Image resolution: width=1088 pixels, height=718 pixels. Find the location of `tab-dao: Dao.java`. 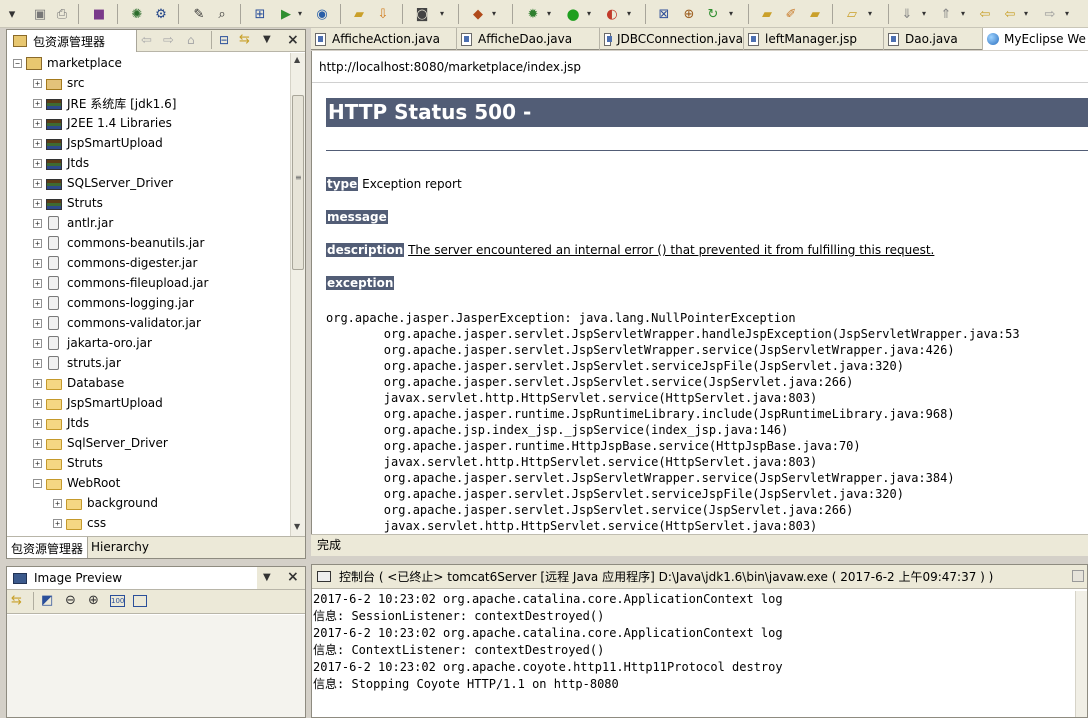

tab-dao: Dao.java is located at coordinates (933, 39).